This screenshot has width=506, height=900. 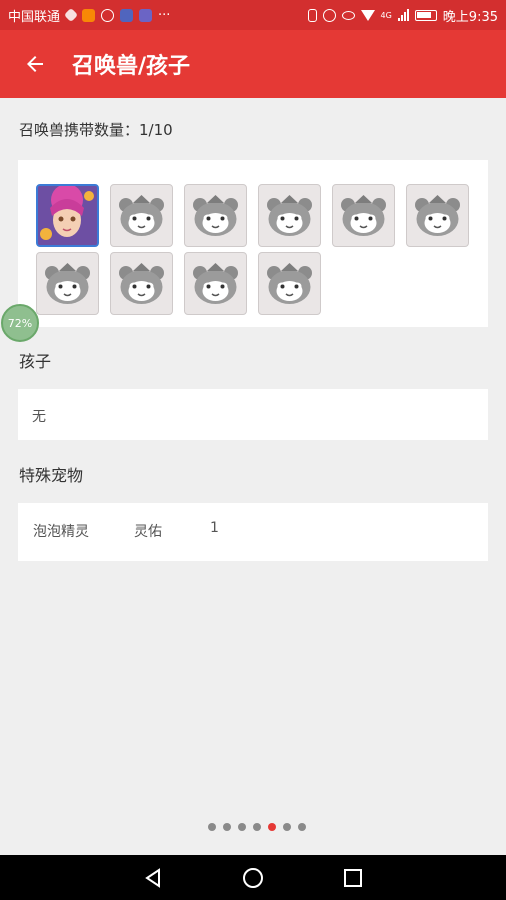 What do you see at coordinates (367, 15) in the screenshot?
I see `wifi-icon` at bounding box center [367, 15].